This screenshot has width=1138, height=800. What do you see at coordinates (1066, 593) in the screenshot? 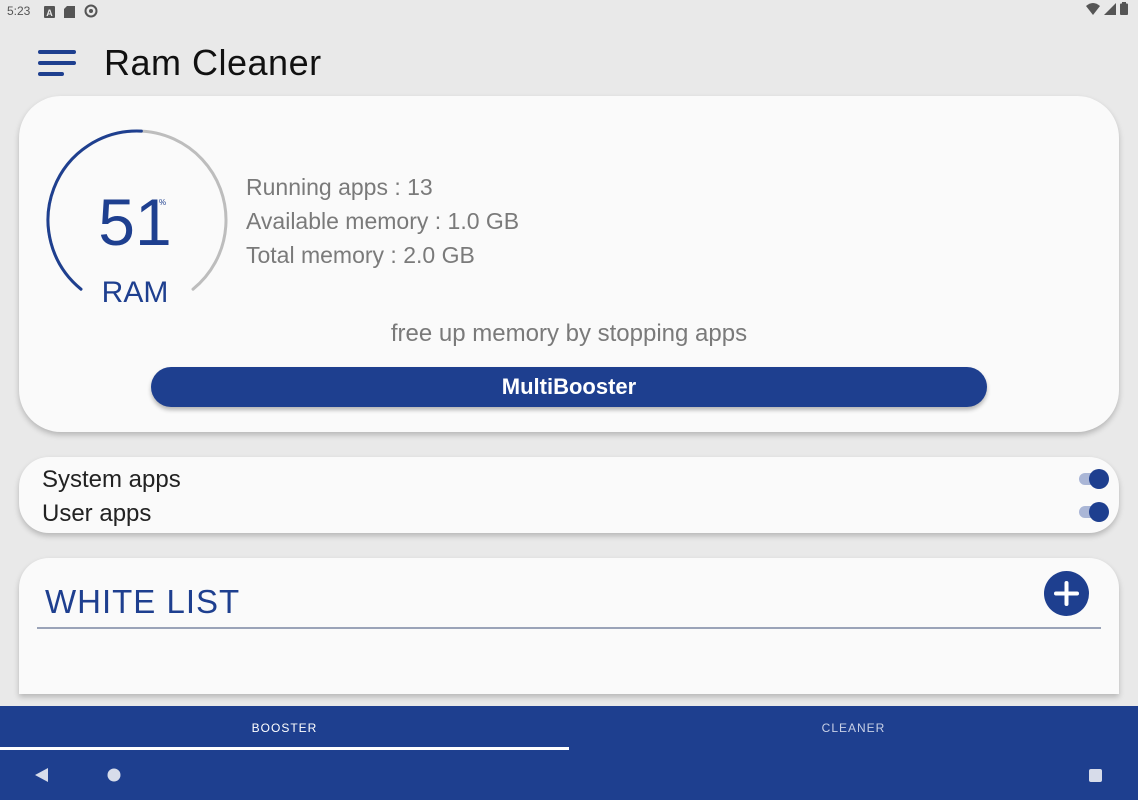
I see `plus-icon` at bounding box center [1066, 593].